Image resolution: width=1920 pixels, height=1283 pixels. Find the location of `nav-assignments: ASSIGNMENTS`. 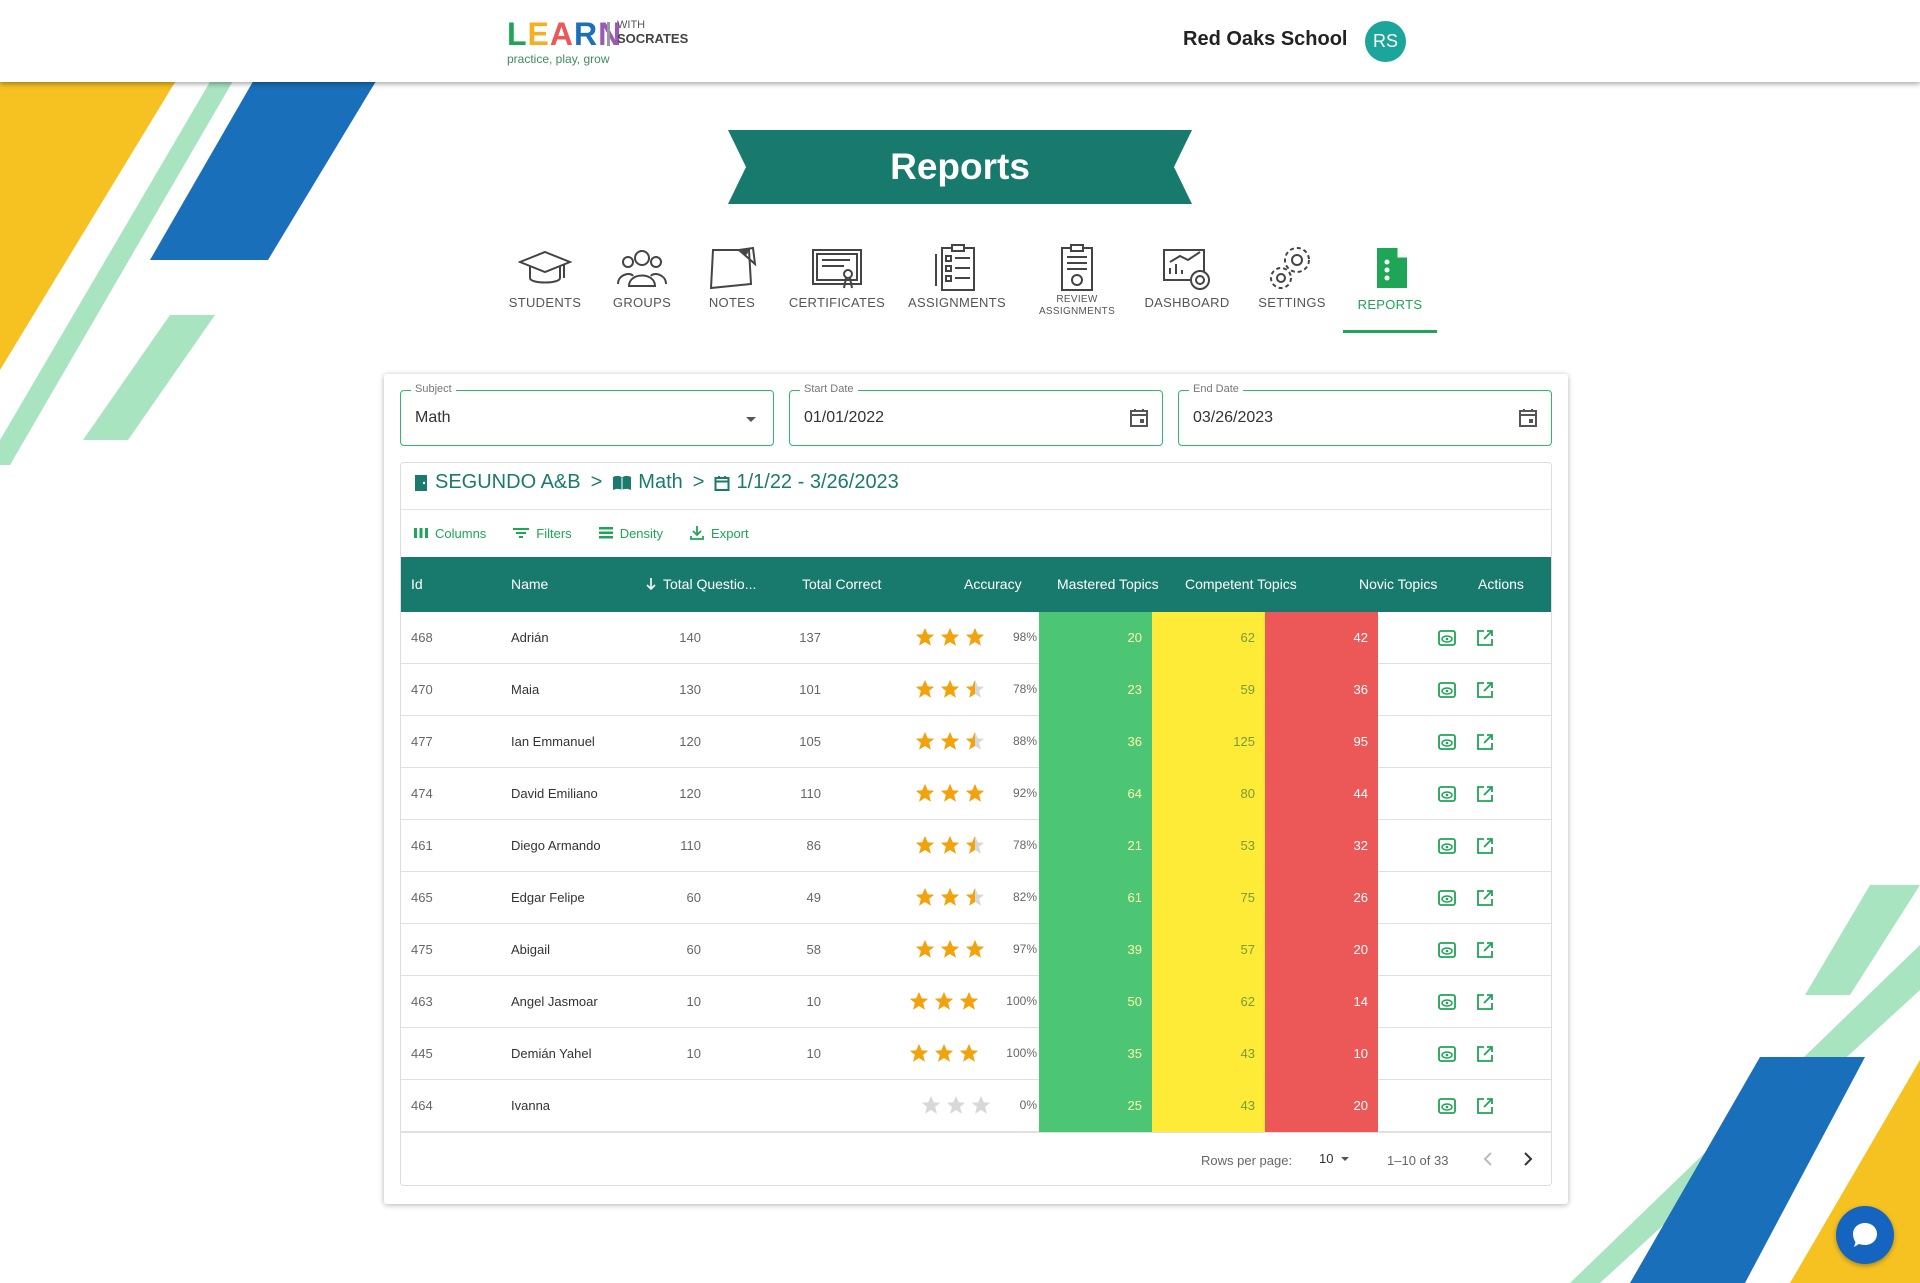

nav-assignments: ASSIGNMENTS is located at coordinates (957, 277).